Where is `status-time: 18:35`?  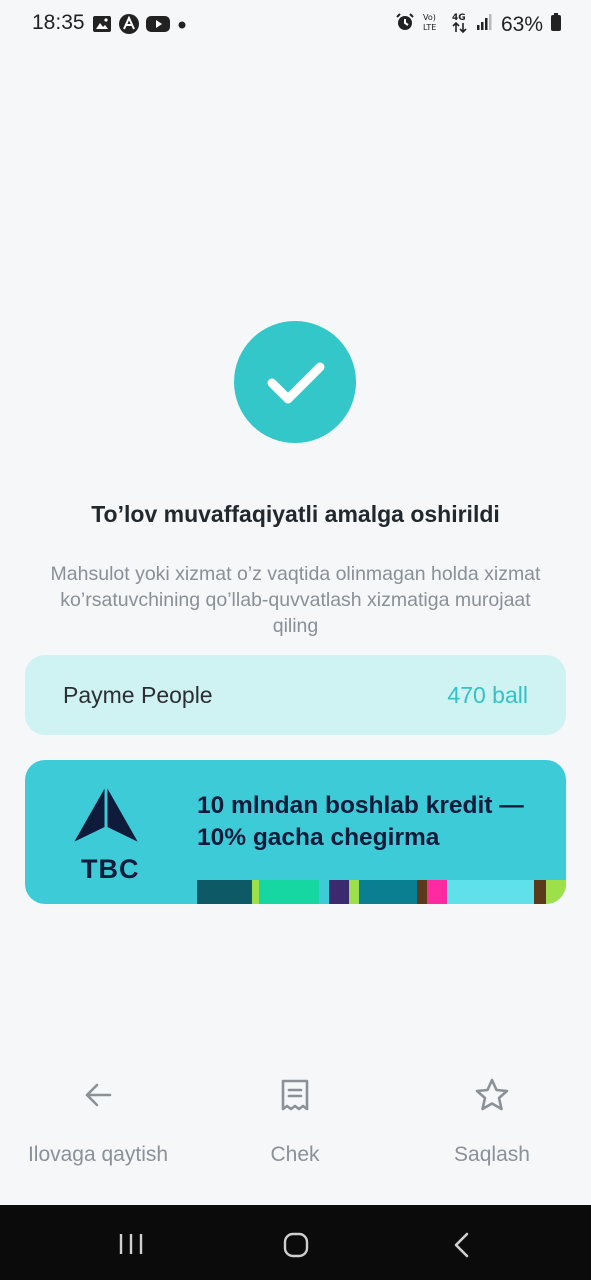 status-time: 18:35 is located at coordinates (58, 22).